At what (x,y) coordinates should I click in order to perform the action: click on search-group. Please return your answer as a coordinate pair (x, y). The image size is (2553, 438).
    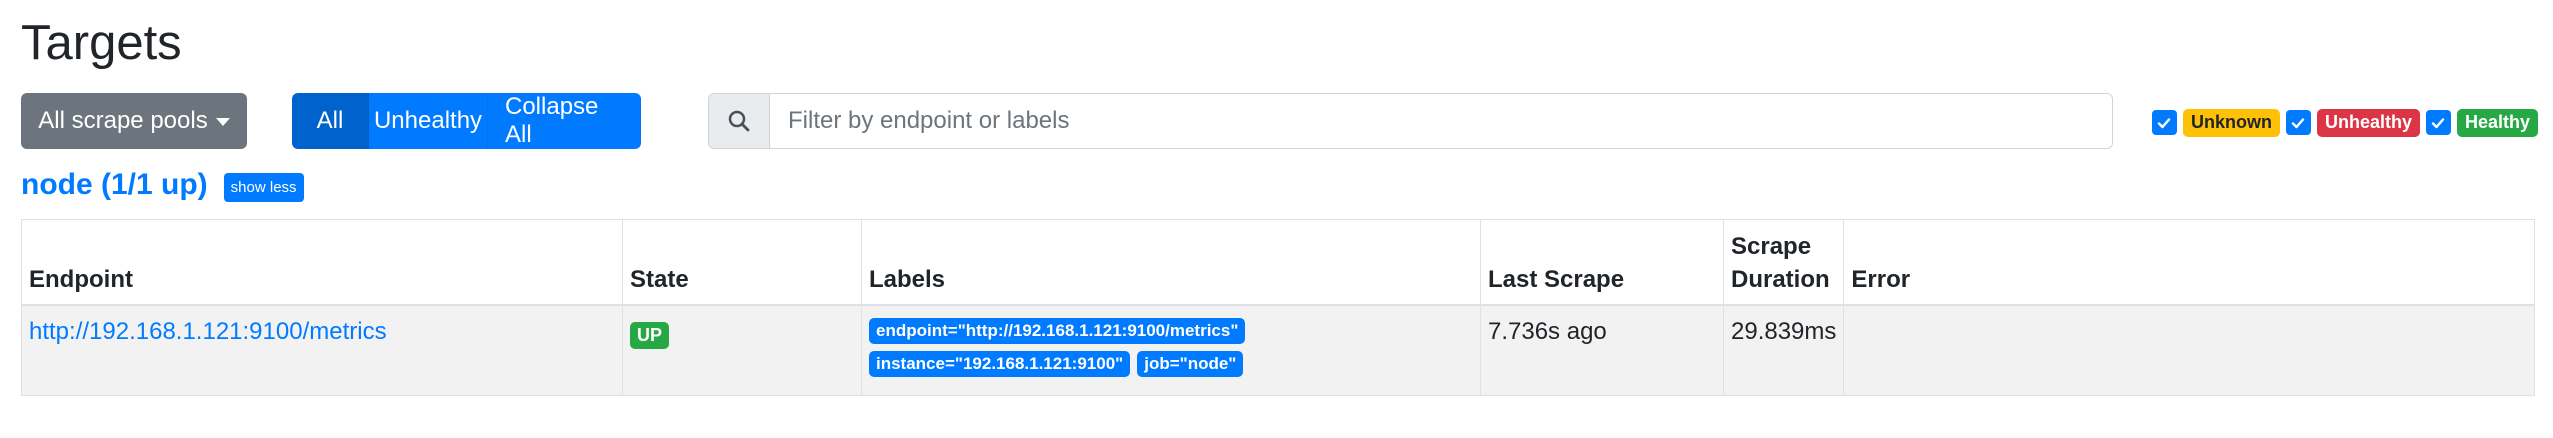
    Looking at the image, I should click on (1410, 121).